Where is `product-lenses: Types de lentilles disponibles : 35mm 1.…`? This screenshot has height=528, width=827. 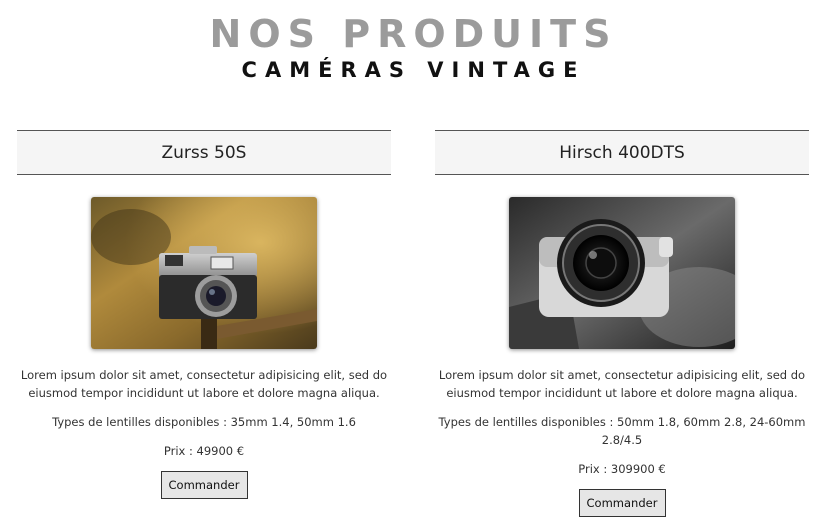
product-lenses: Types de lentilles disponibles : 35mm 1.… is located at coordinates (204, 422).